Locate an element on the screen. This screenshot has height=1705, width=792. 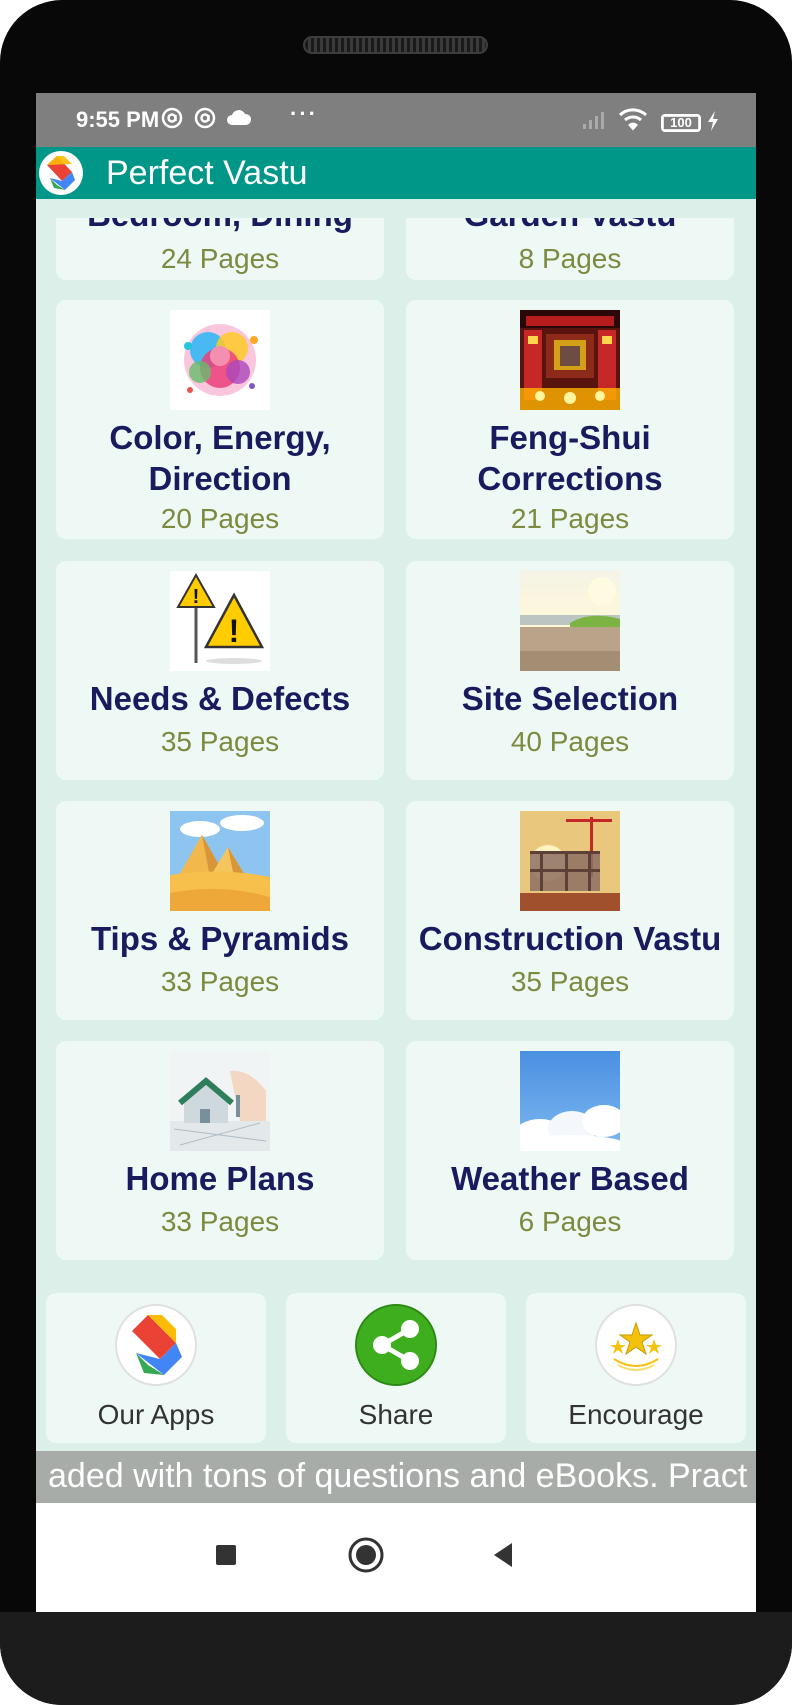
category-pages: 6 Pages is located at coordinates (570, 1221).